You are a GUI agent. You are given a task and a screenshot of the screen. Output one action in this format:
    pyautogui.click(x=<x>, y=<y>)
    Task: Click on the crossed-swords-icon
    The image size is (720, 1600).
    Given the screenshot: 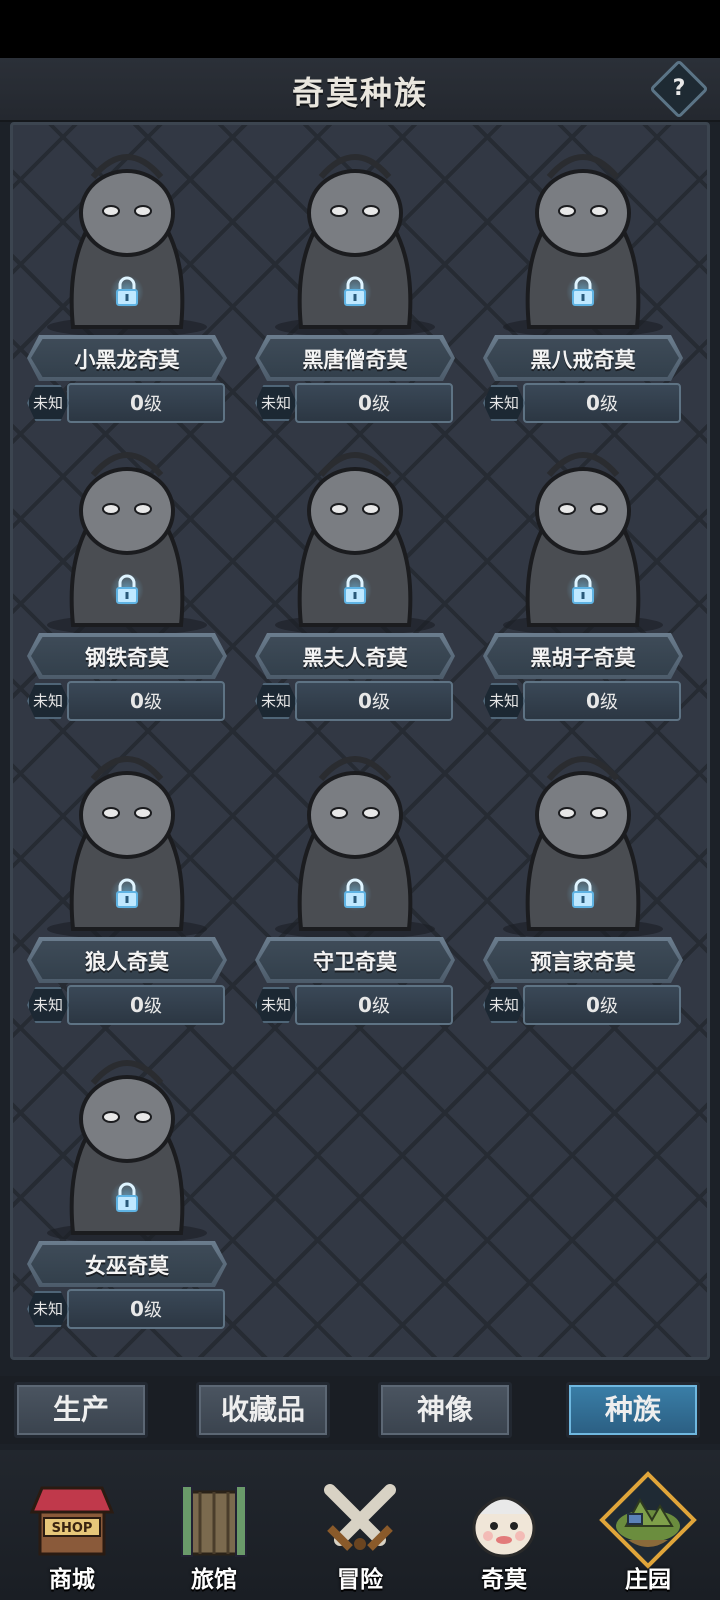 What is the action you would take?
    pyautogui.click(x=360, y=1520)
    